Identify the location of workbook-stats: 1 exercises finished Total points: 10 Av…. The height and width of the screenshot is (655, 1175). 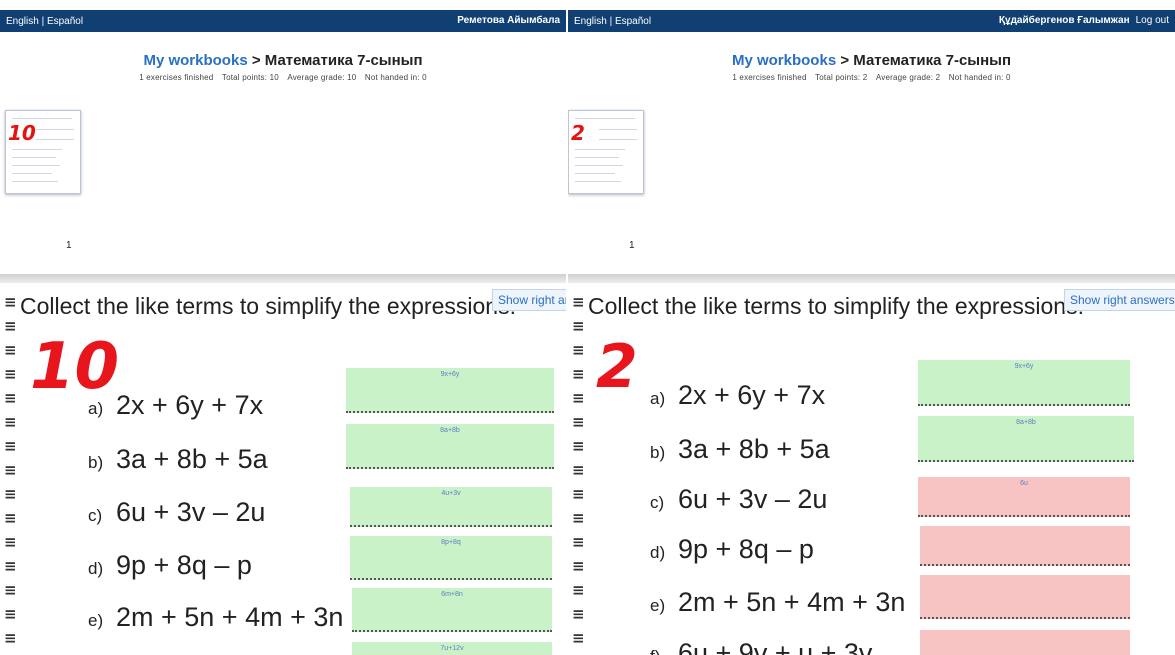
(283, 77).